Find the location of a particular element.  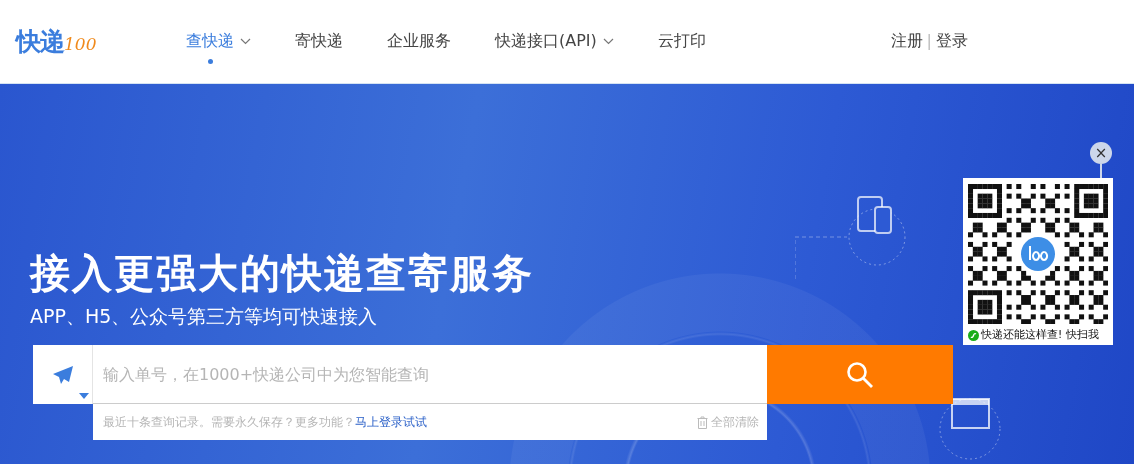

nav-item: 快递接口(API) is located at coordinates (554, 41).